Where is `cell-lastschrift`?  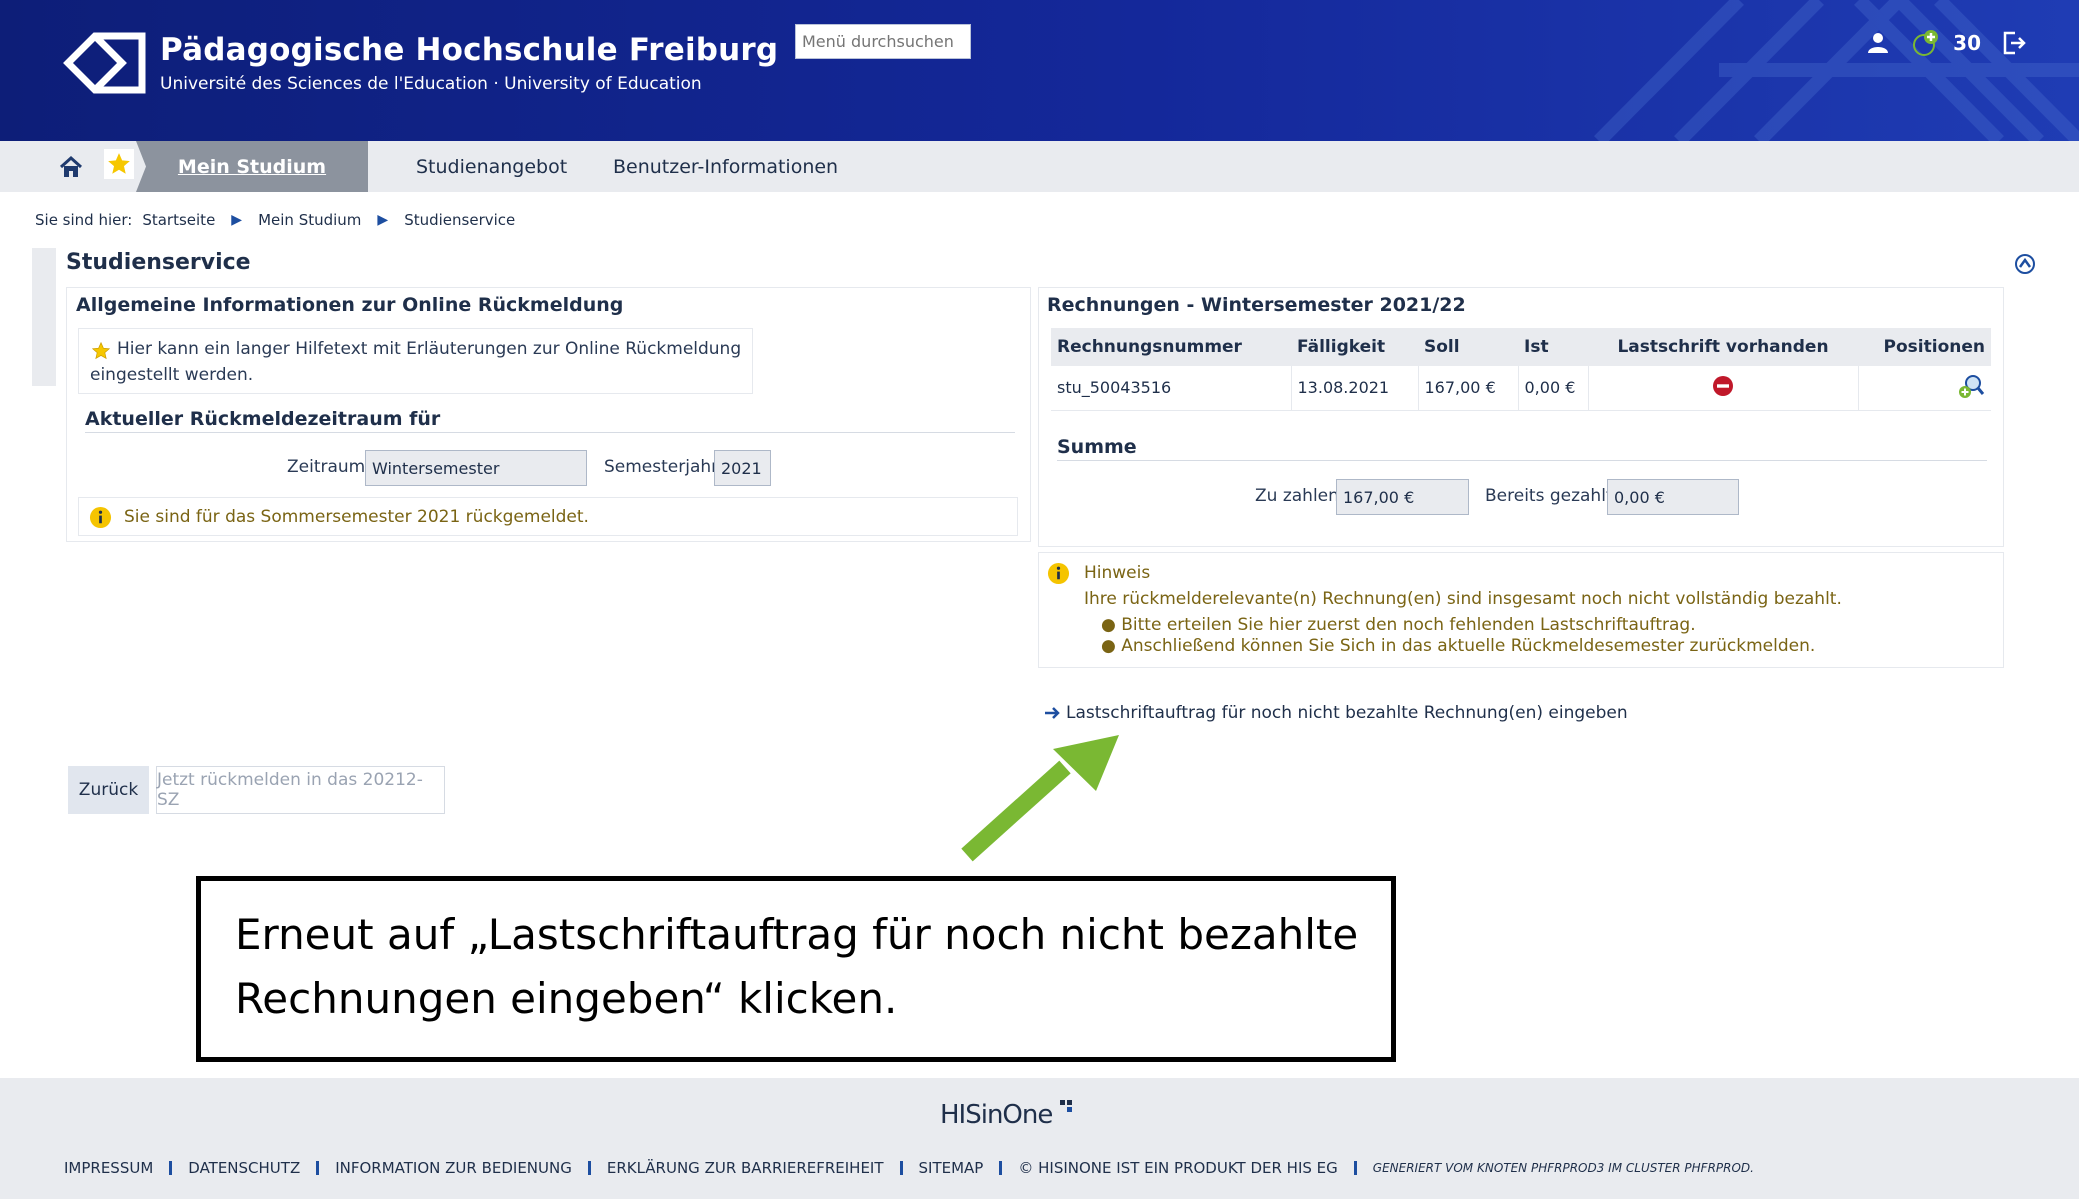
cell-lastschrift is located at coordinates (1723, 388).